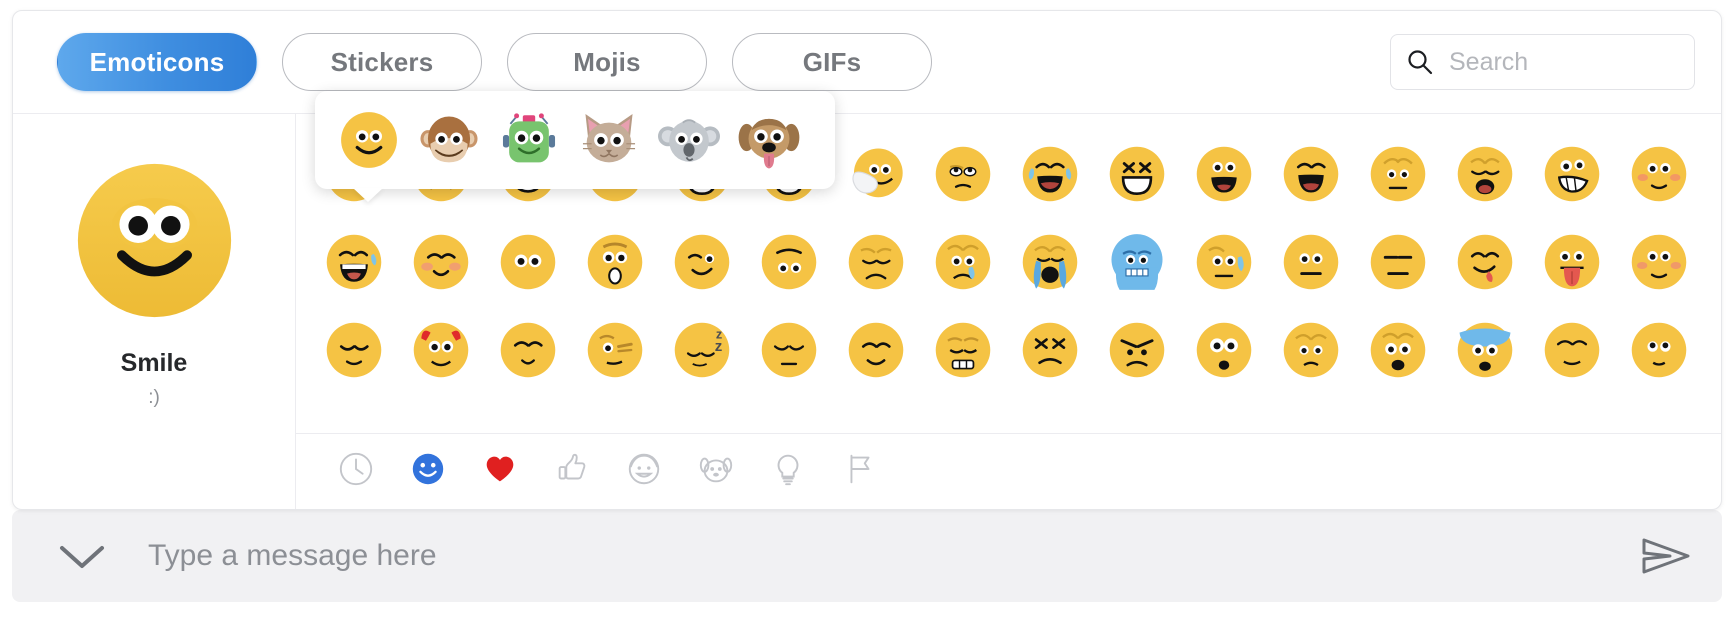  What do you see at coordinates (1049, 174) in the screenshot?
I see `emoji-tears-of-joy` at bounding box center [1049, 174].